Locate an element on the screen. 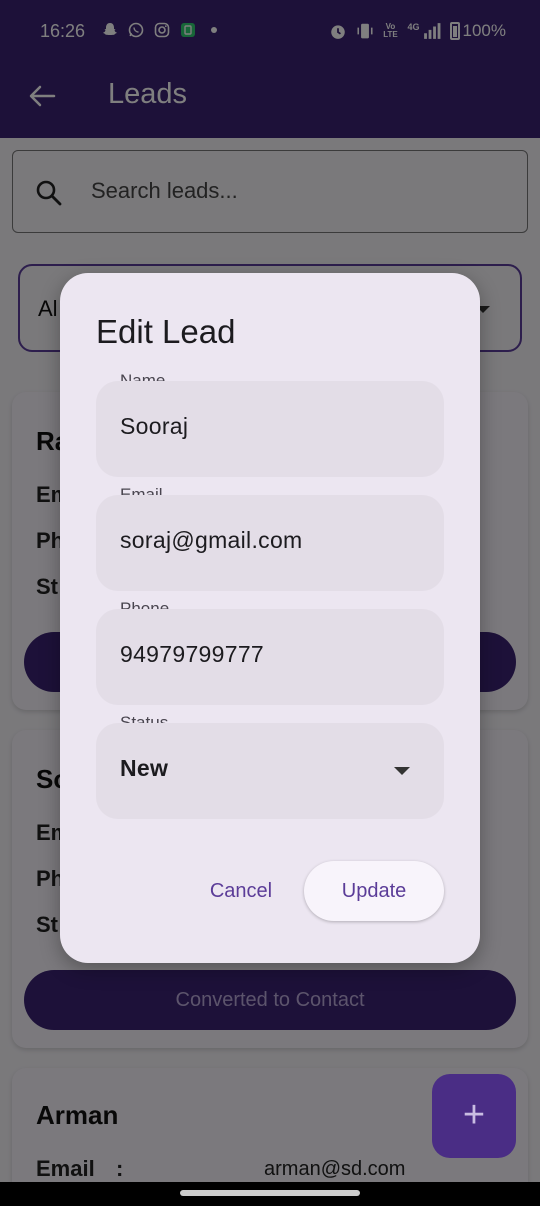 The height and width of the screenshot is (1206, 540). name-field: Sooraj is located at coordinates (270, 429).